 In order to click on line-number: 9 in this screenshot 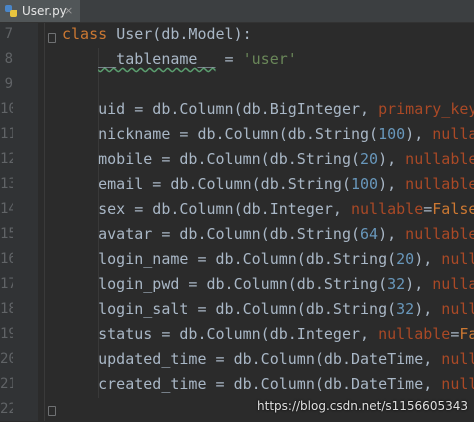, I will do `click(8, 84)`.